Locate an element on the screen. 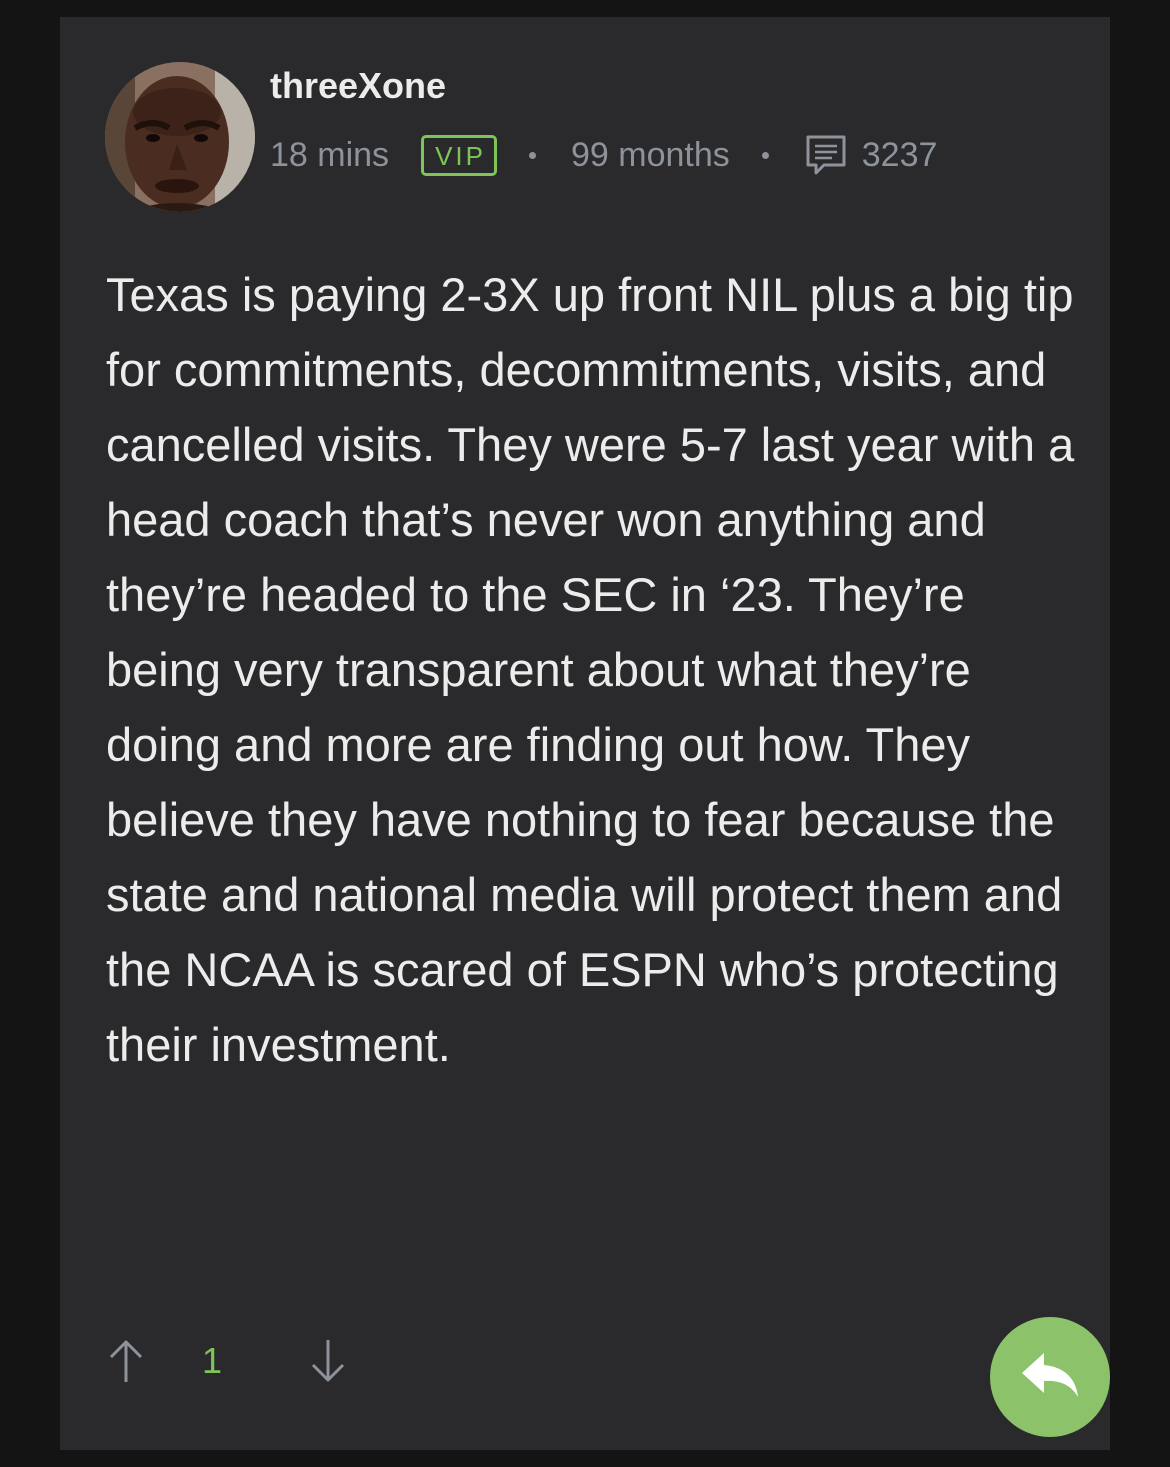 The image size is (1170, 1467). comment-icon is located at coordinates (826, 155).